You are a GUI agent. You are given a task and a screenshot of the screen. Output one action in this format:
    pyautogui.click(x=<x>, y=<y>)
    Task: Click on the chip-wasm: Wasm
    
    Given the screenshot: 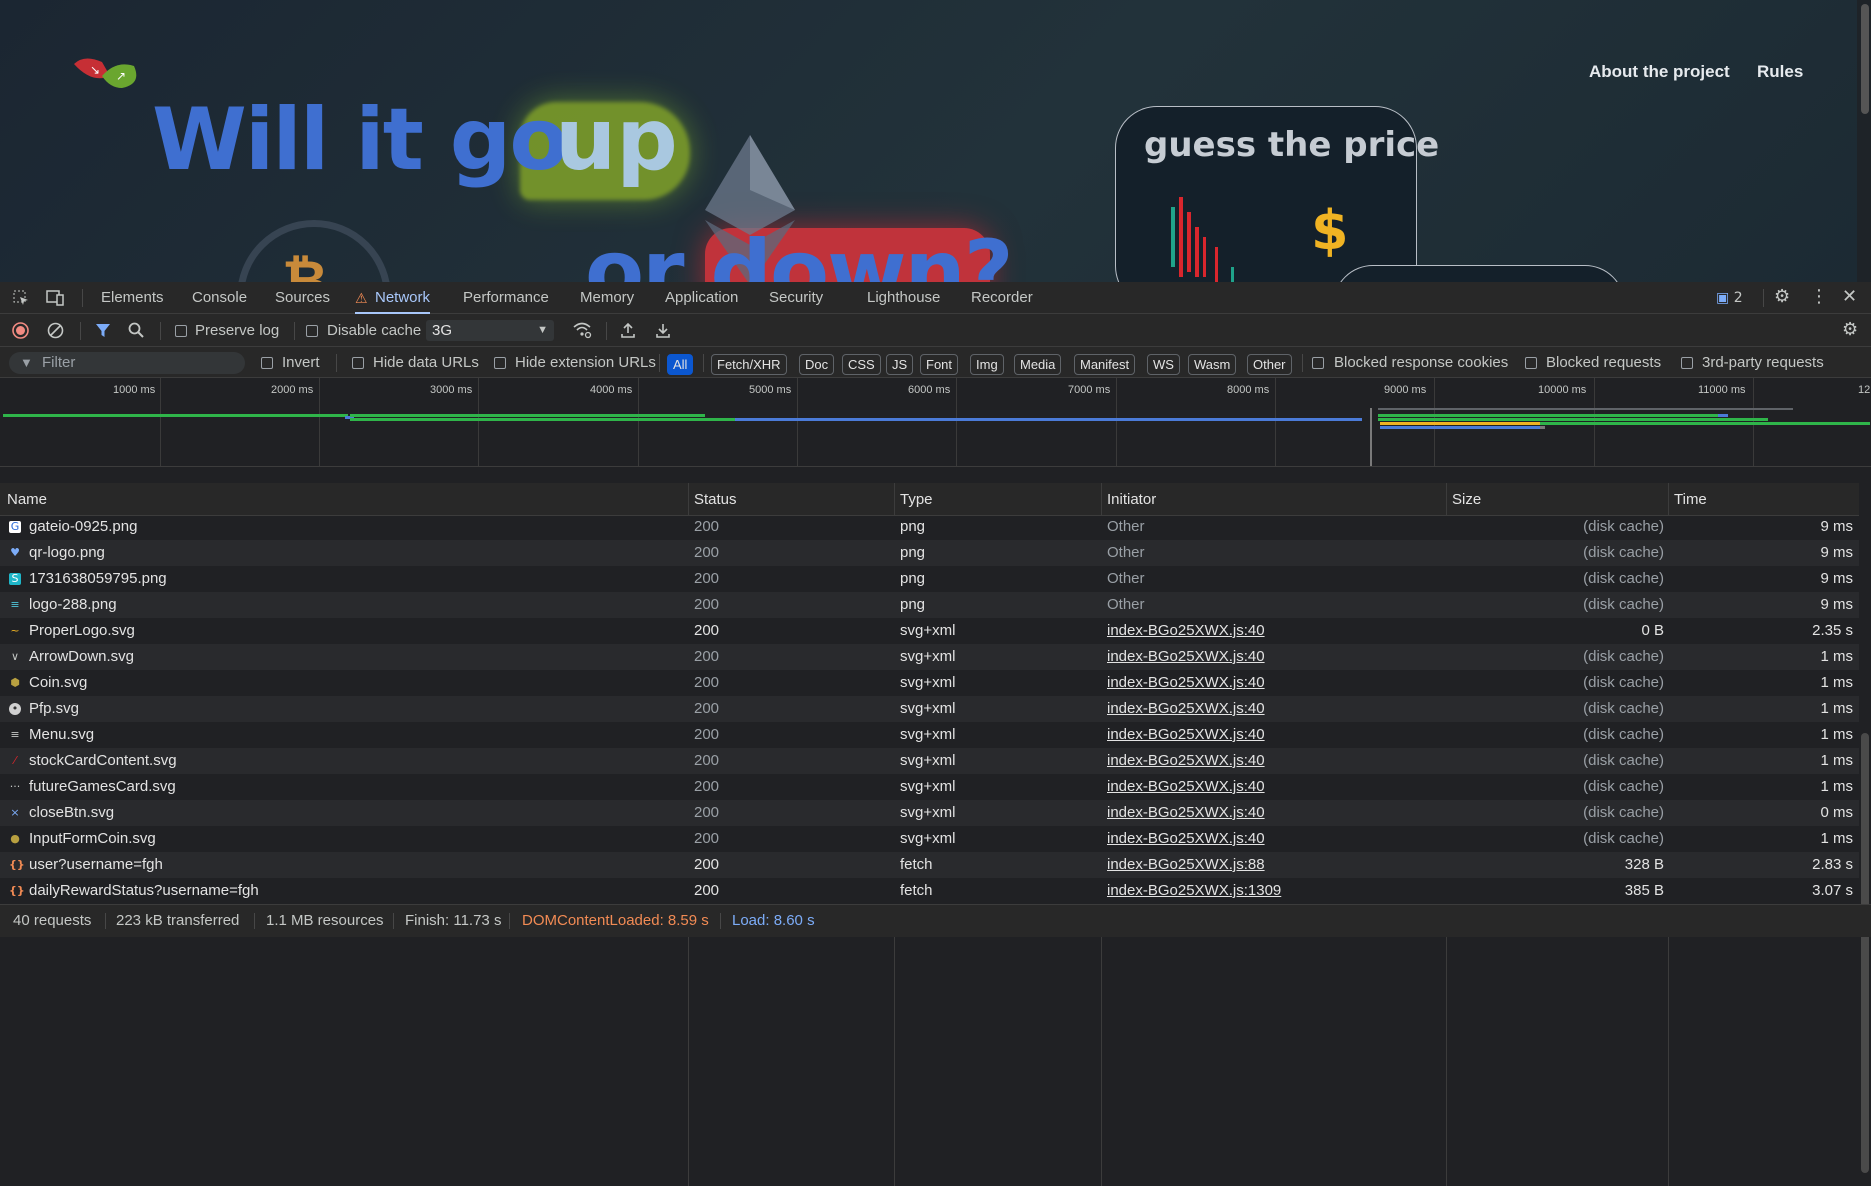 What is the action you would take?
    pyautogui.click(x=1212, y=364)
    